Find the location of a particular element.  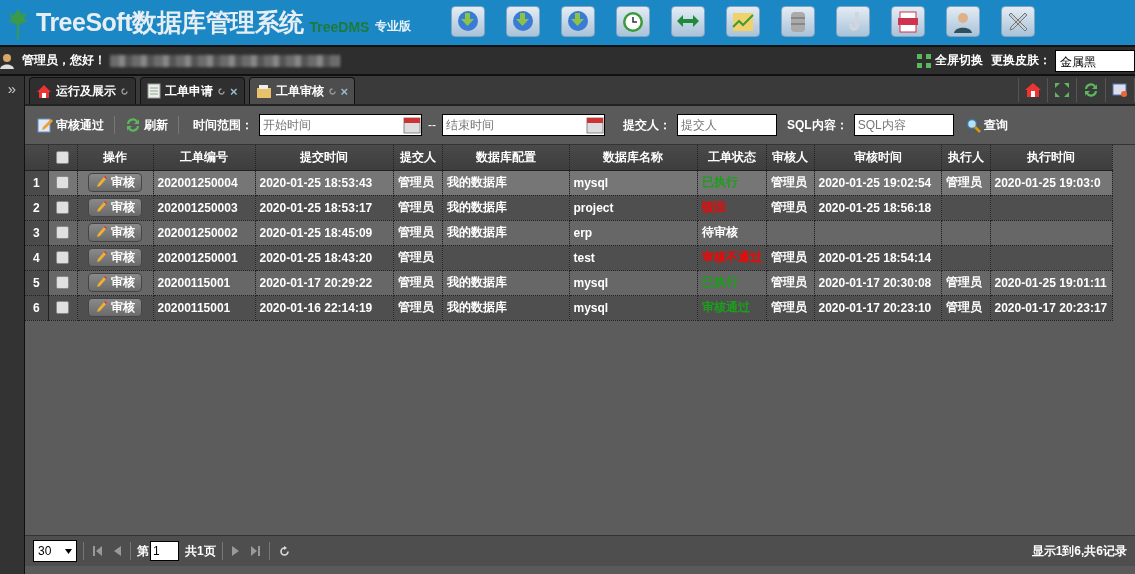

edition-label: 专业版 is located at coordinates (393, 26).